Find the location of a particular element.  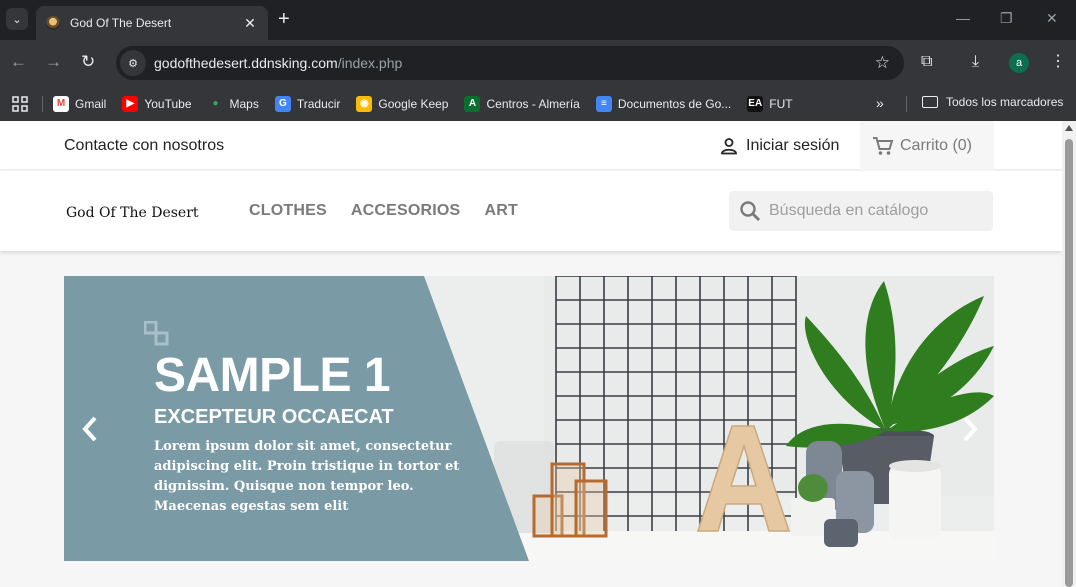

extensions-icon: ⧉ is located at coordinates (926, 62).